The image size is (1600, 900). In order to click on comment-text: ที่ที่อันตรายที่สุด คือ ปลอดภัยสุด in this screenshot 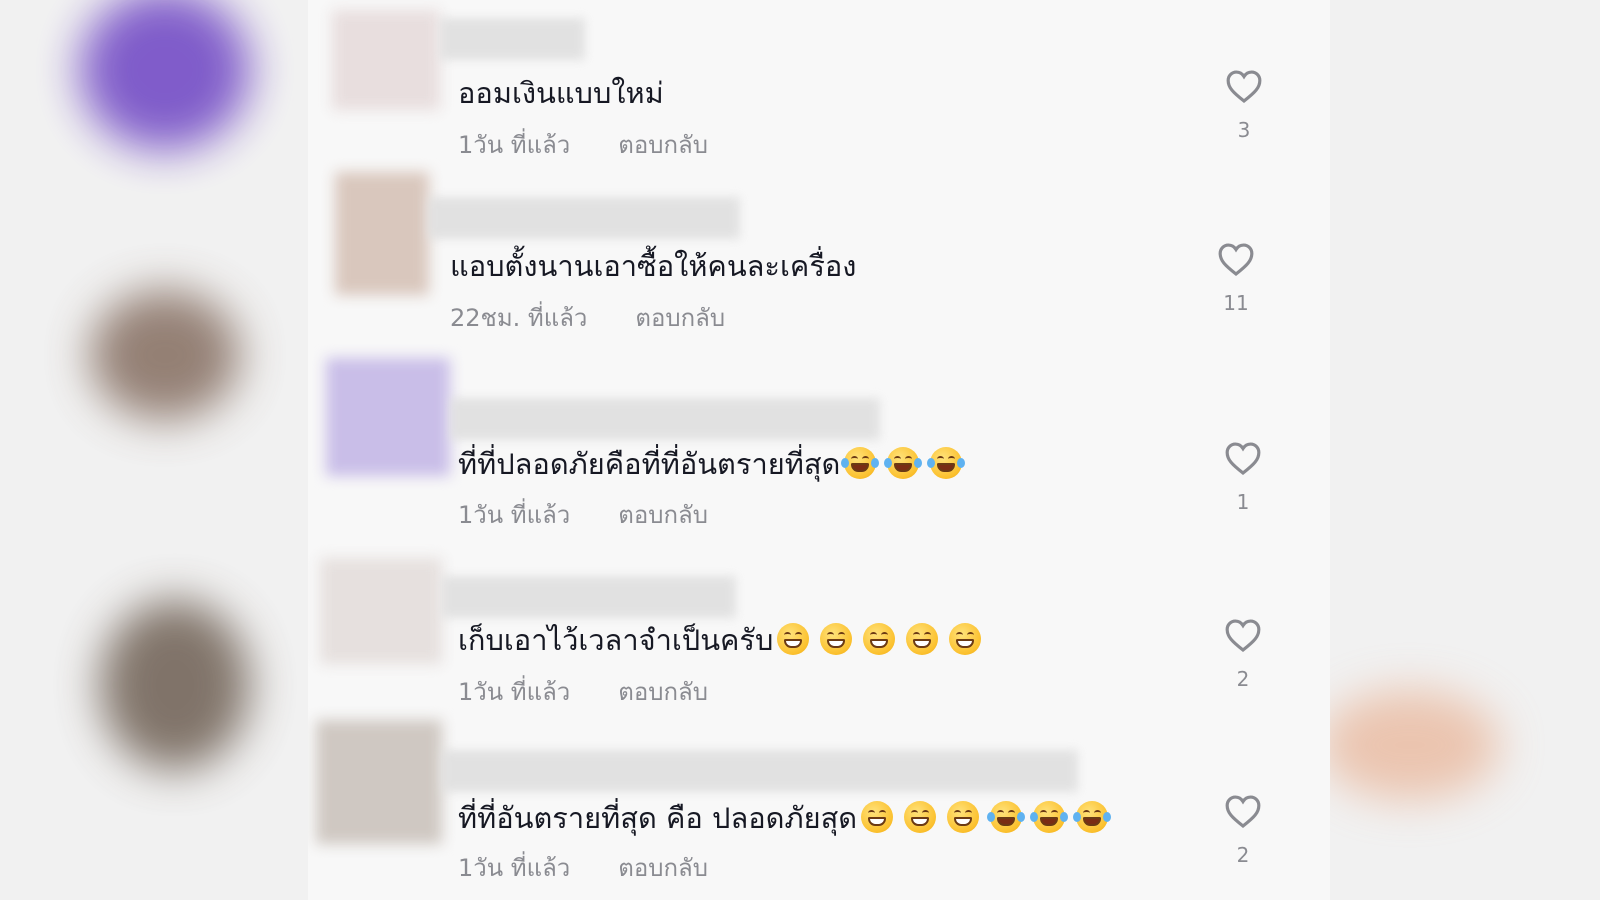, I will do `click(788, 818)`.